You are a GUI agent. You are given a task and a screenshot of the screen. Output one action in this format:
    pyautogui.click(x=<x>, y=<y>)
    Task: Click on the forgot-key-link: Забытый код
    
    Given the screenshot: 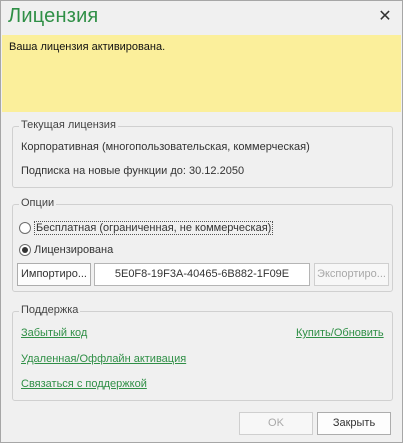 What is the action you would take?
    pyautogui.click(x=54, y=333)
    